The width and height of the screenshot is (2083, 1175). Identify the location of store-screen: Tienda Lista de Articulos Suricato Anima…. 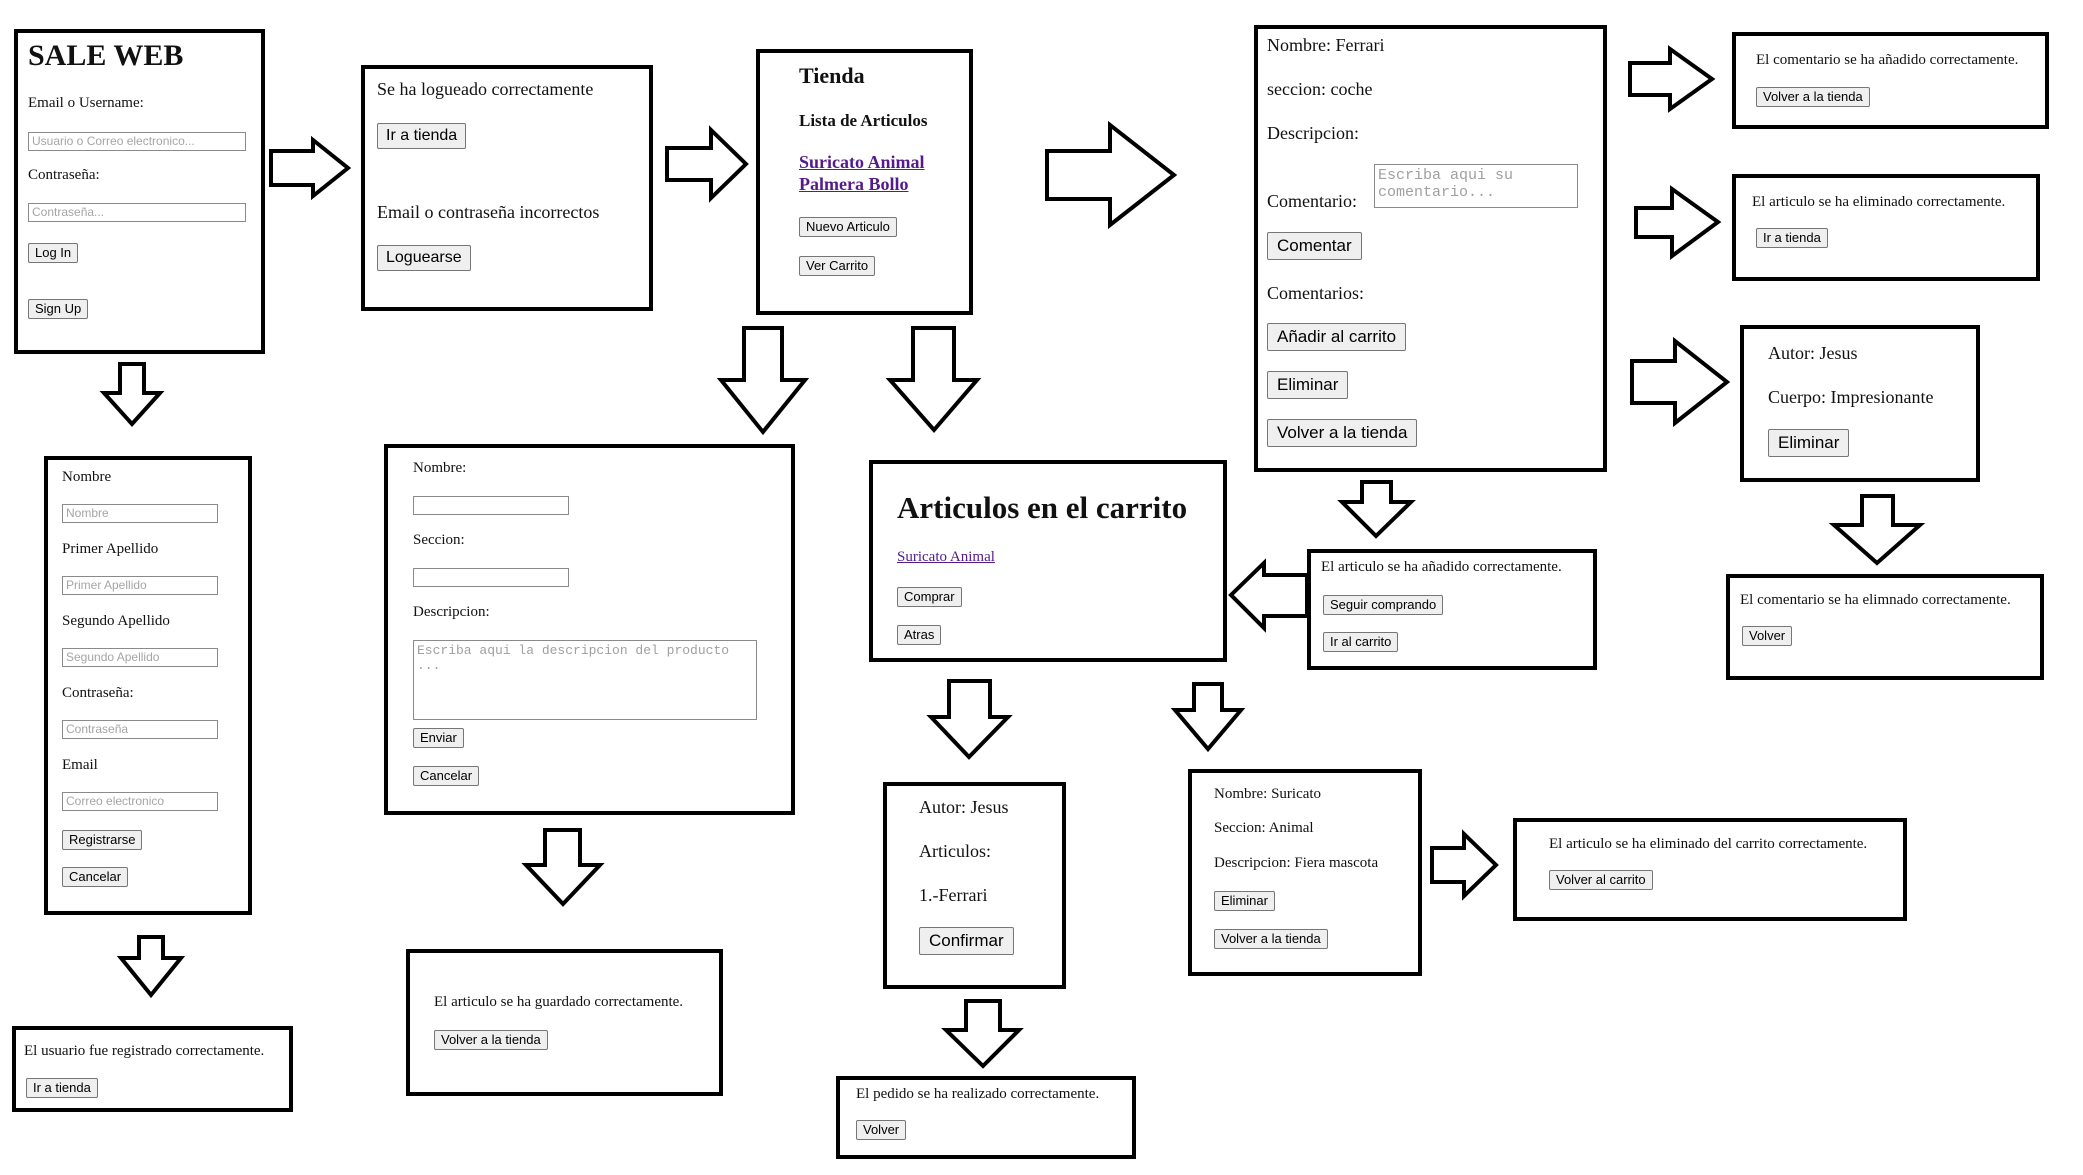
(864, 182).